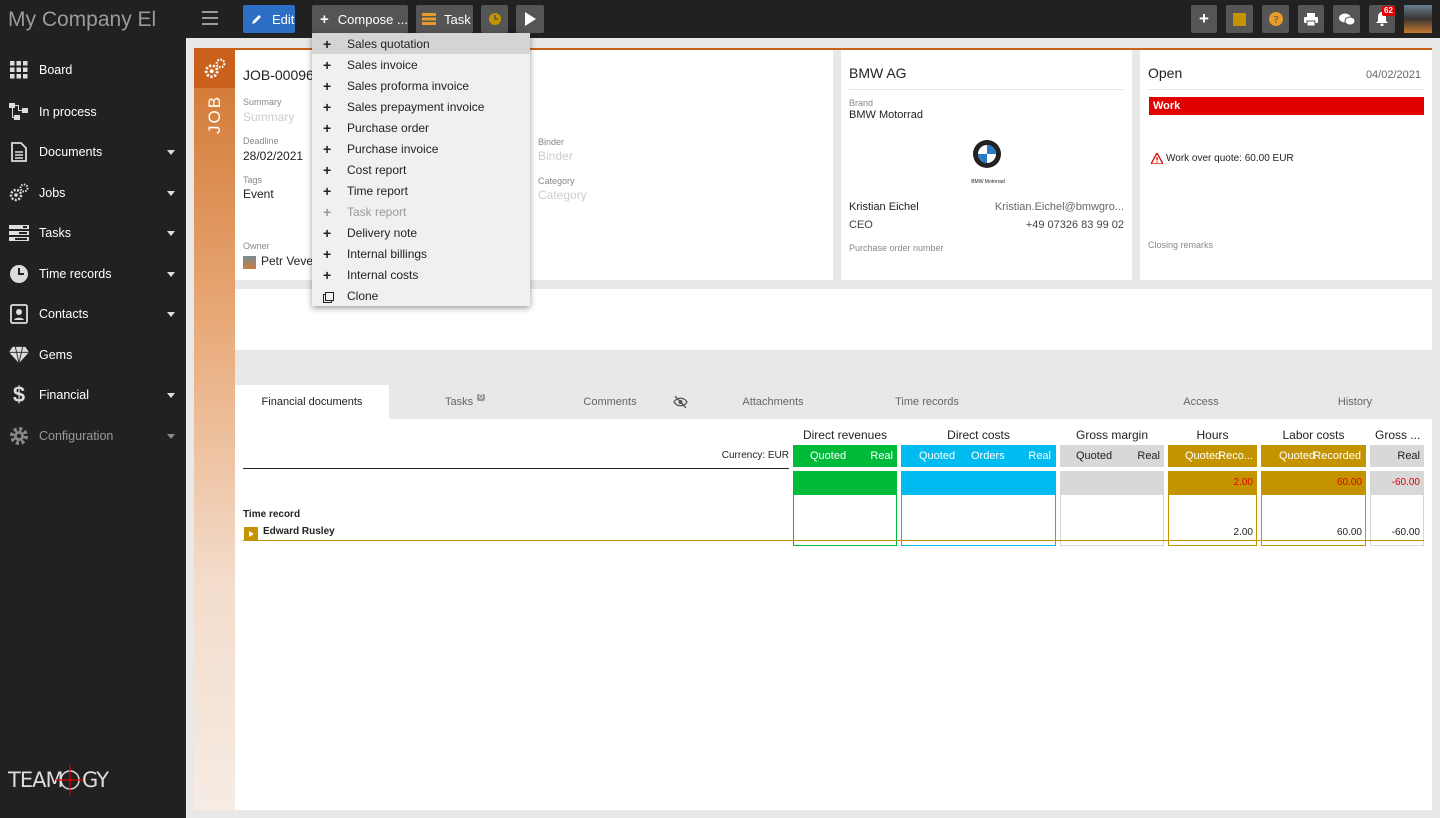 The image size is (1440, 818). Describe the element at coordinates (421, 190) in the screenshot. I see `menu-item-time-report: + Time report` at that location.